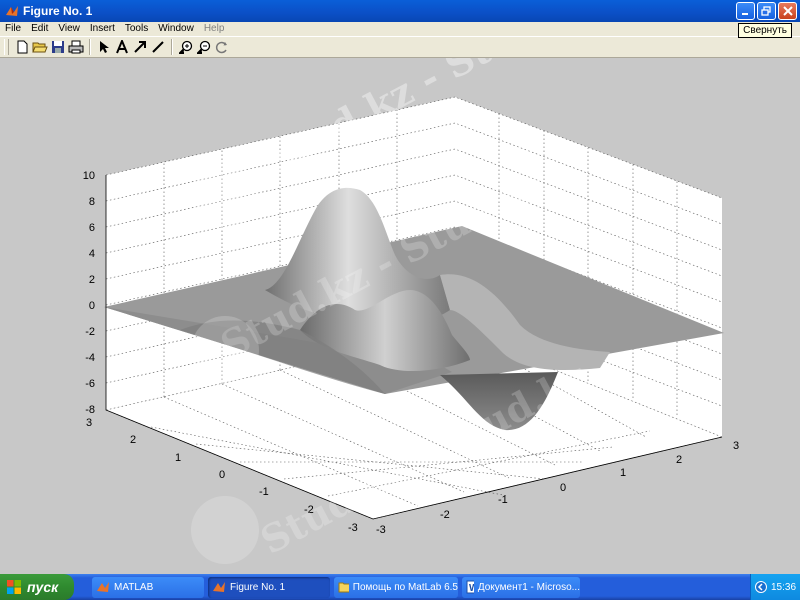 This screenshot has width=800, height=600. I want to click on z-axis-ticks: 10 8 6 4 2 0 -2 -4 -6 -8, so click(89, 293).